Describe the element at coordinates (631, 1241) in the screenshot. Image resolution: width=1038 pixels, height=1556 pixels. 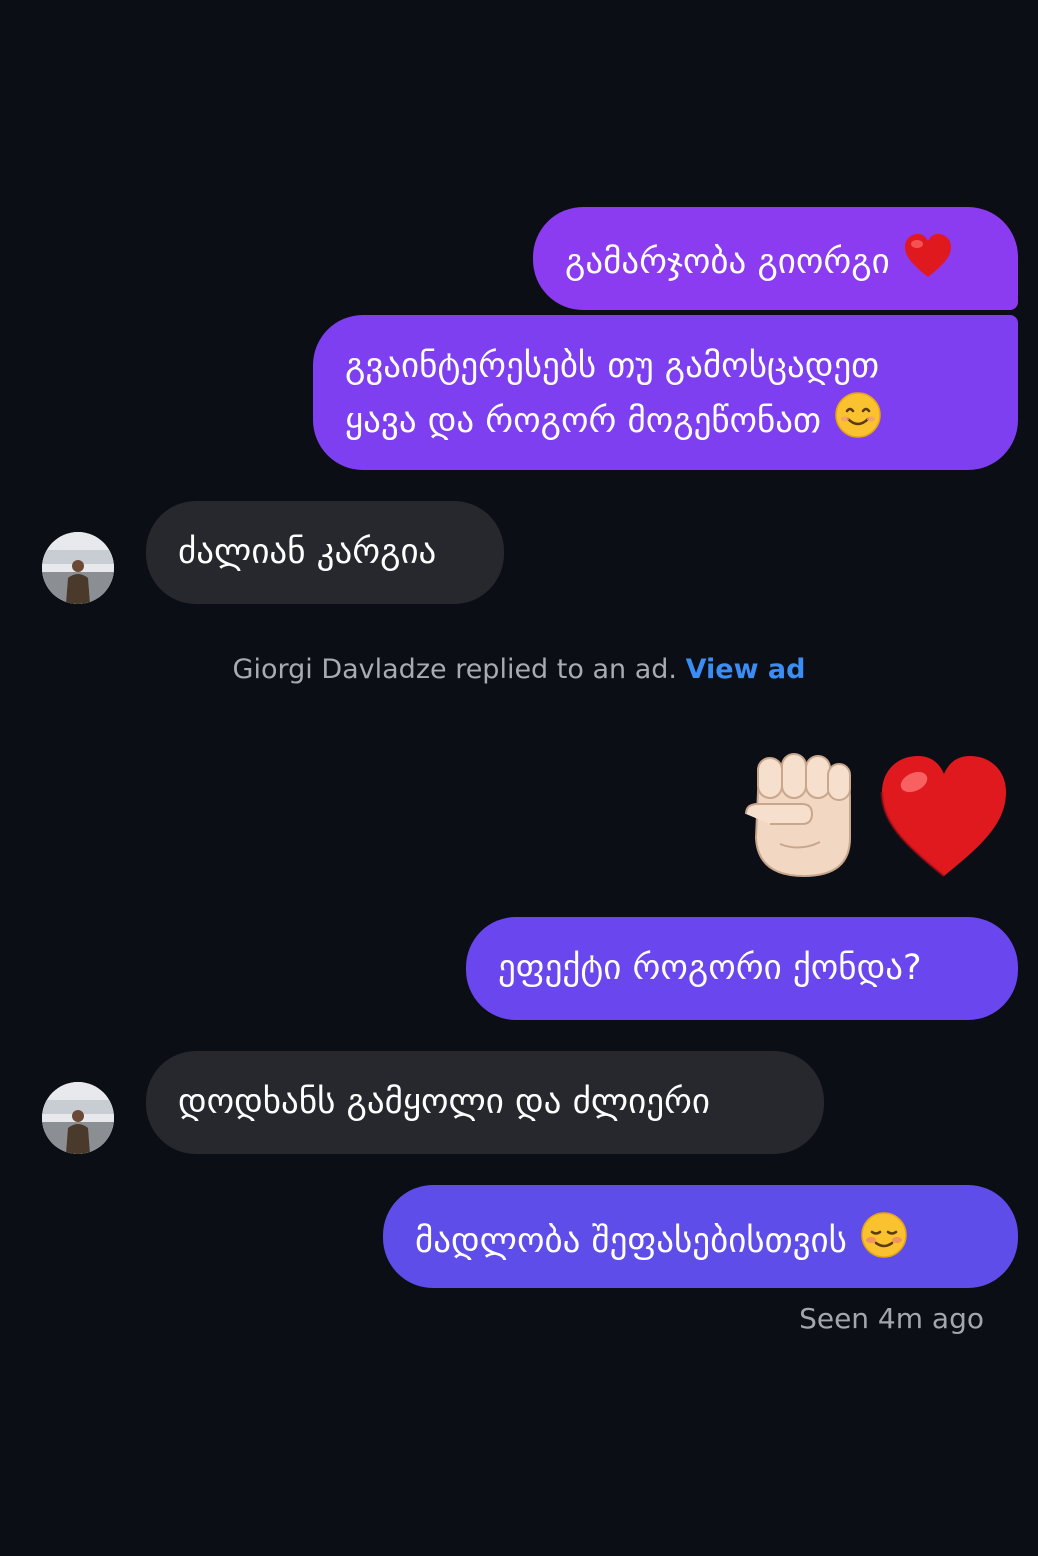
I see `message-text: მადლობა შეფასებისთვის` at that location.